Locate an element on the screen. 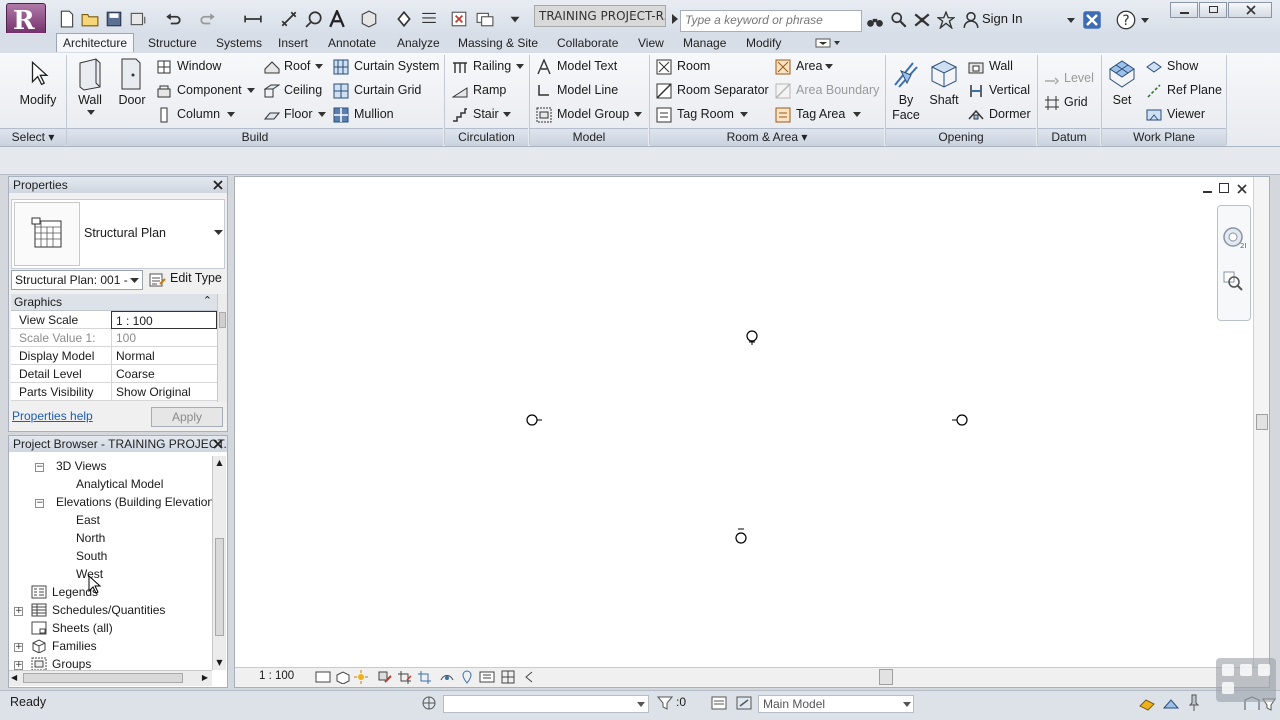  collapse-group-icon: ⌃ is located at coordinates (207, 300).